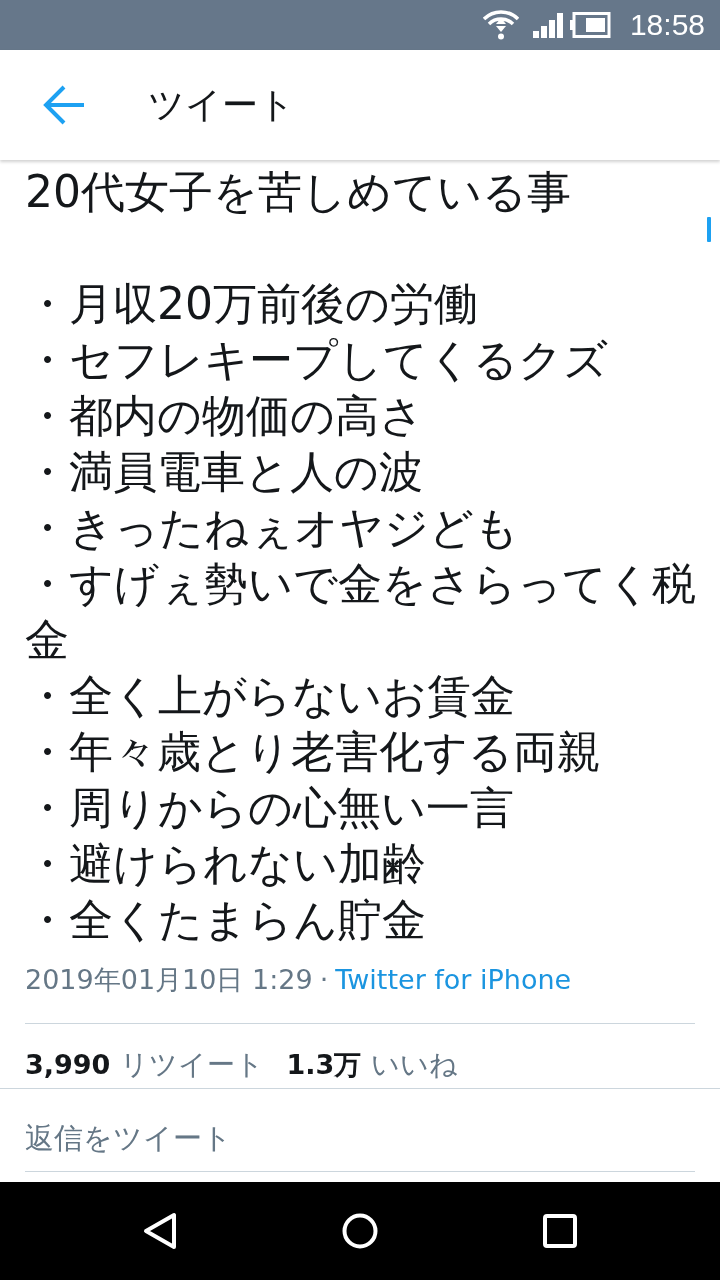 The width and height of the screenshot is (720, 1280). What do you see at coordinates (68, 1065) in the screenshot?
I see `stat-count: 3,990` at bounding box center [68, 1065].